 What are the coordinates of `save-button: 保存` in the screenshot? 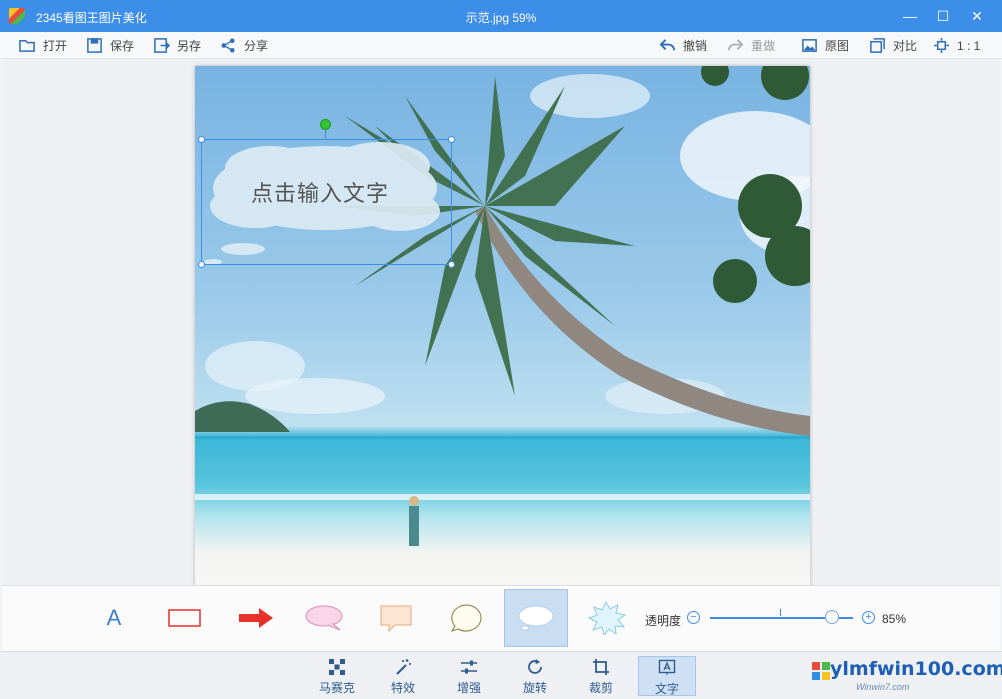 It's located at (110, 45).